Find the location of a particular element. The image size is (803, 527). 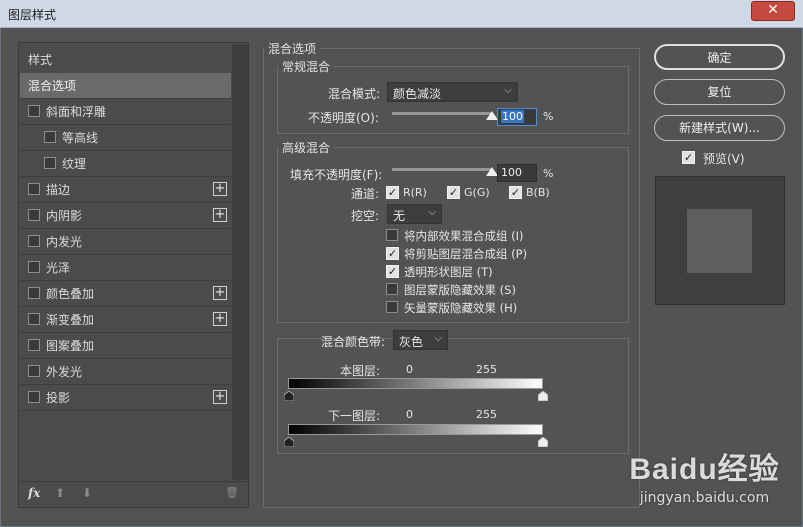

sidebar-item: 混合选项 is located at coordinates (125, 86).